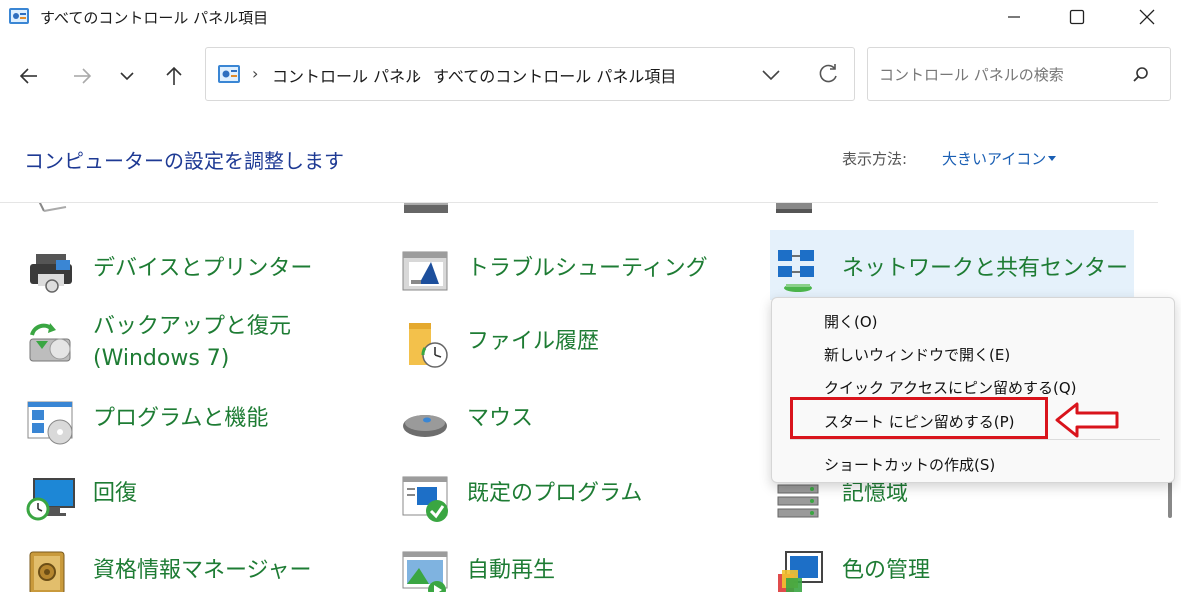 The height and width of the screenshot is (592, 1181). I want to click on item-default-programs: 既定のプログラム, so click(571, 505).